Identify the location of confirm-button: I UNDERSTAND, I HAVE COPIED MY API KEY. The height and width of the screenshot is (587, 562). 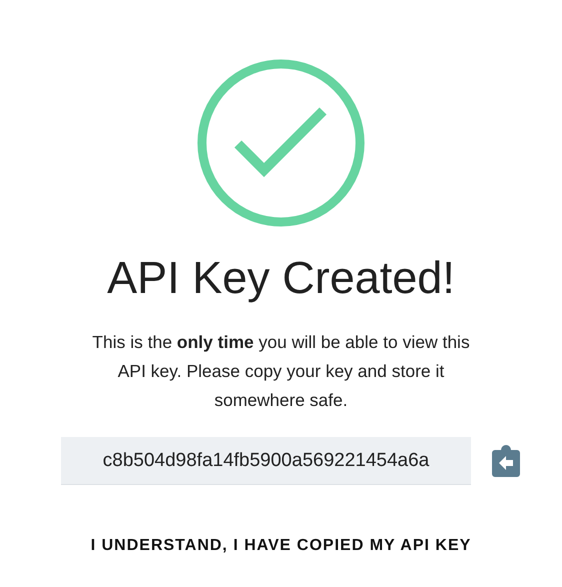
(281, 546).